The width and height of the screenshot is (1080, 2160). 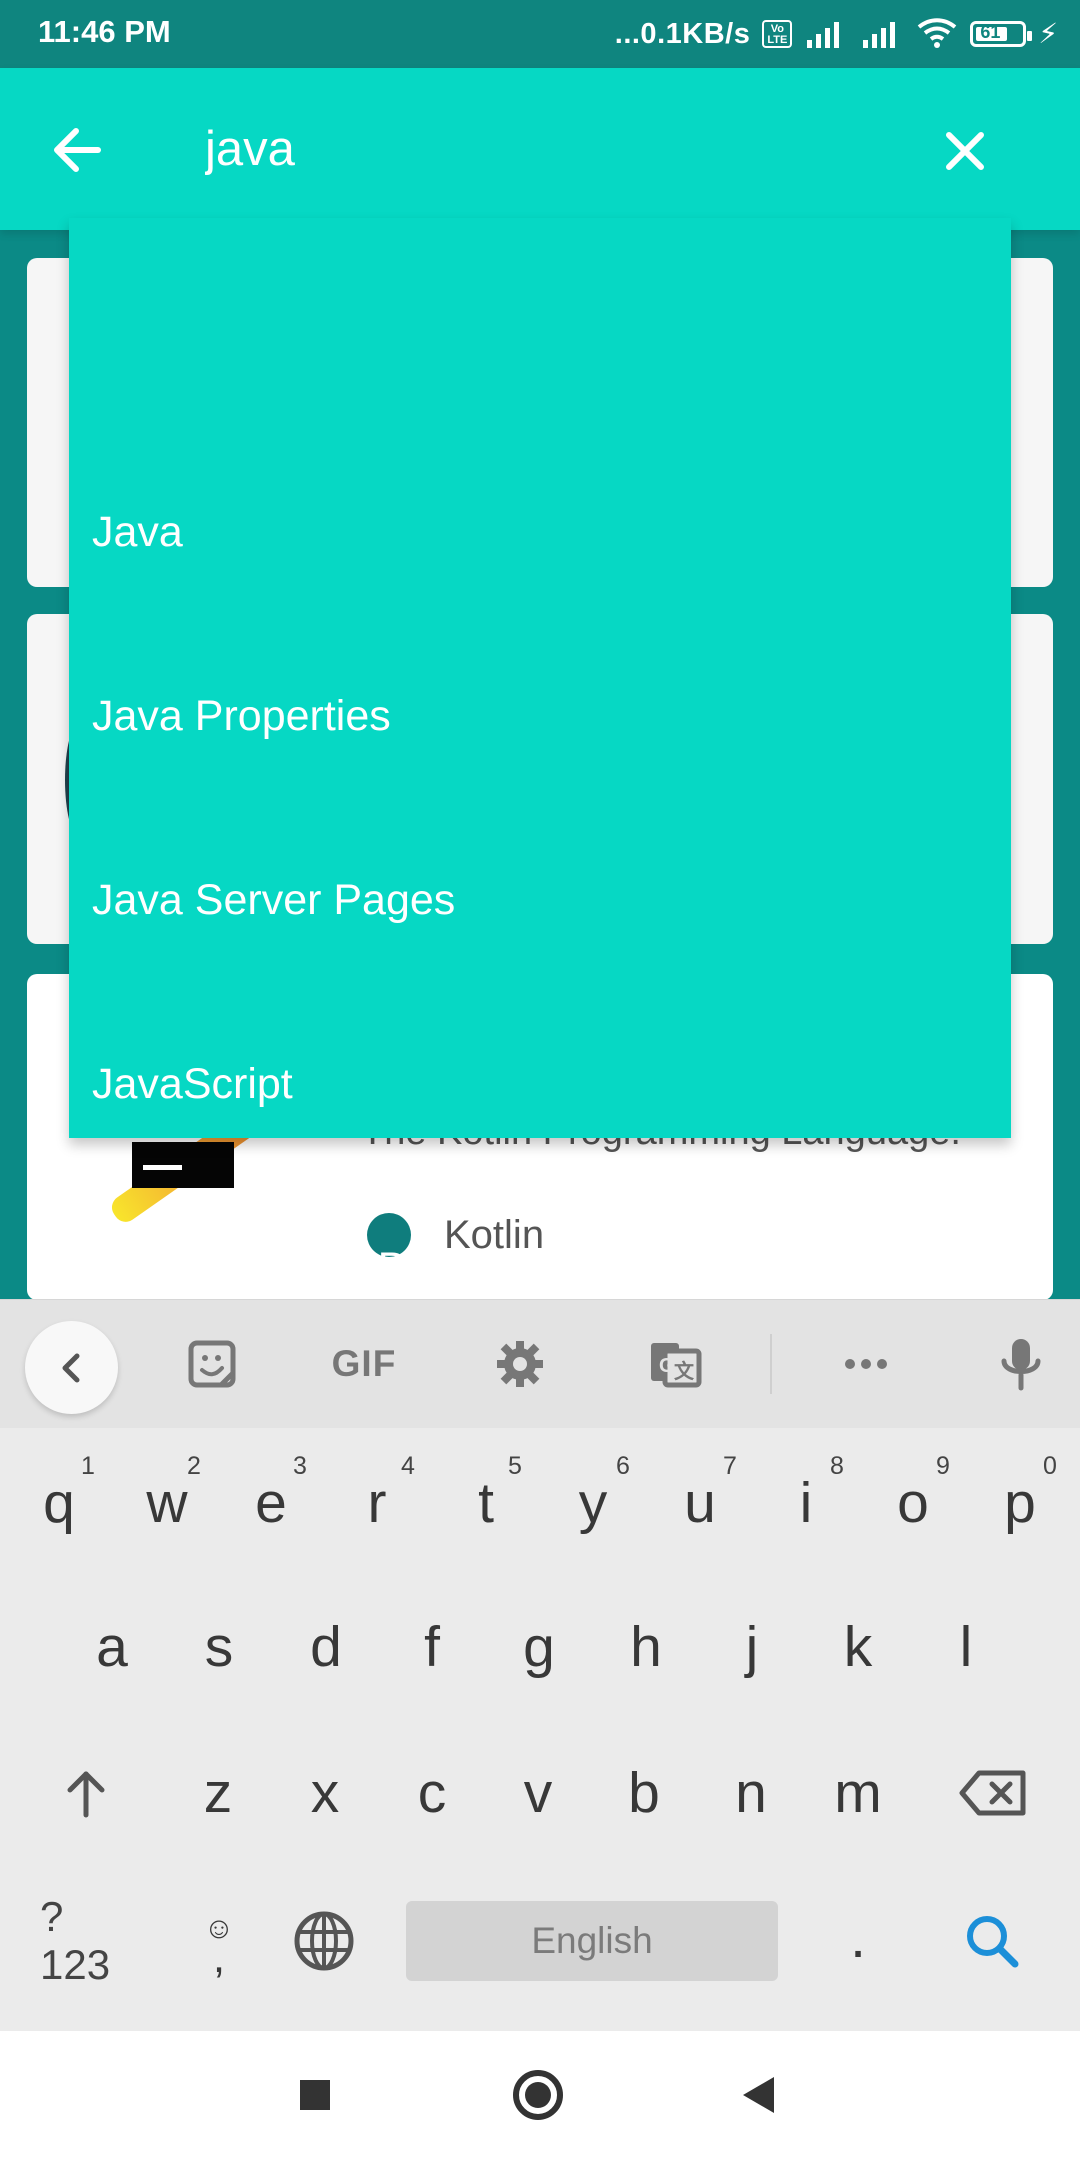 What do you see at coordinates (1050, 1466) in the screenshot?
I see `digit-hint-0: 0` at bounding box center [1050, 1466].